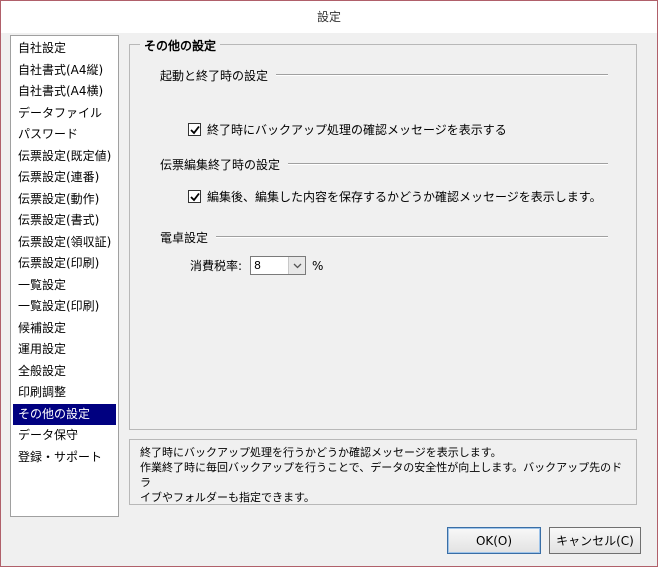 This screenshot has width=658, height=567. I want to click on sidebar-item-company-format-portrait: 自社書式(A4縦), so click(64, 71).